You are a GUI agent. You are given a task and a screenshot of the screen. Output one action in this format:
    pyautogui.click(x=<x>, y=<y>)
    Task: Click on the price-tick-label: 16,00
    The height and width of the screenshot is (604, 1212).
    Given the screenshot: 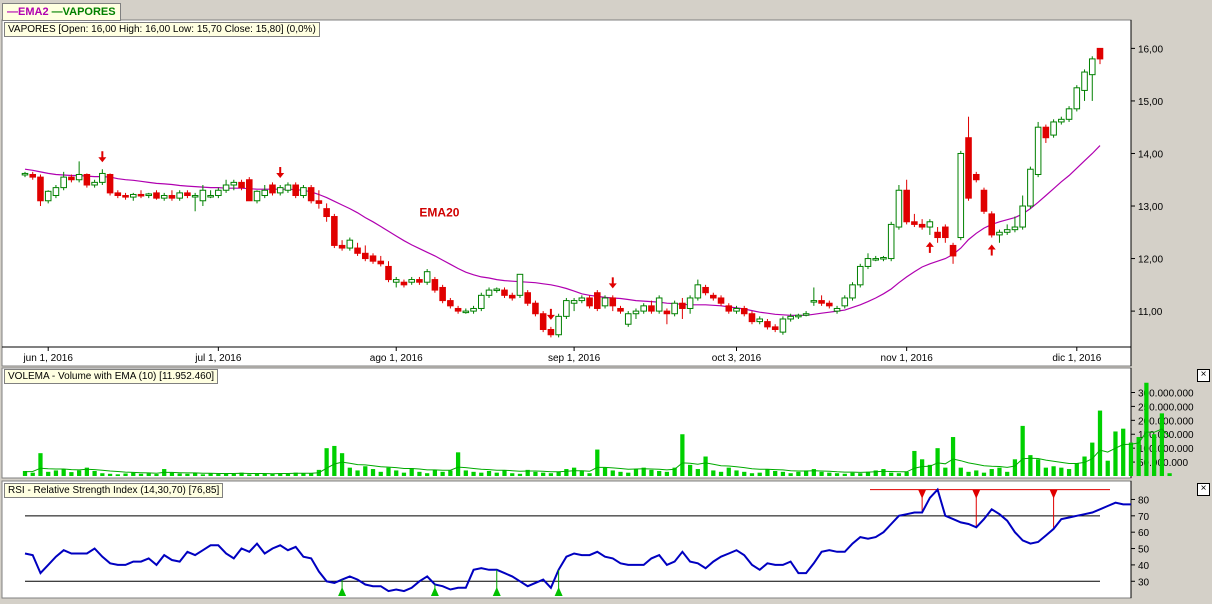 What is the action you would take?
    pyautogui.click(x=1150, y=49)
    